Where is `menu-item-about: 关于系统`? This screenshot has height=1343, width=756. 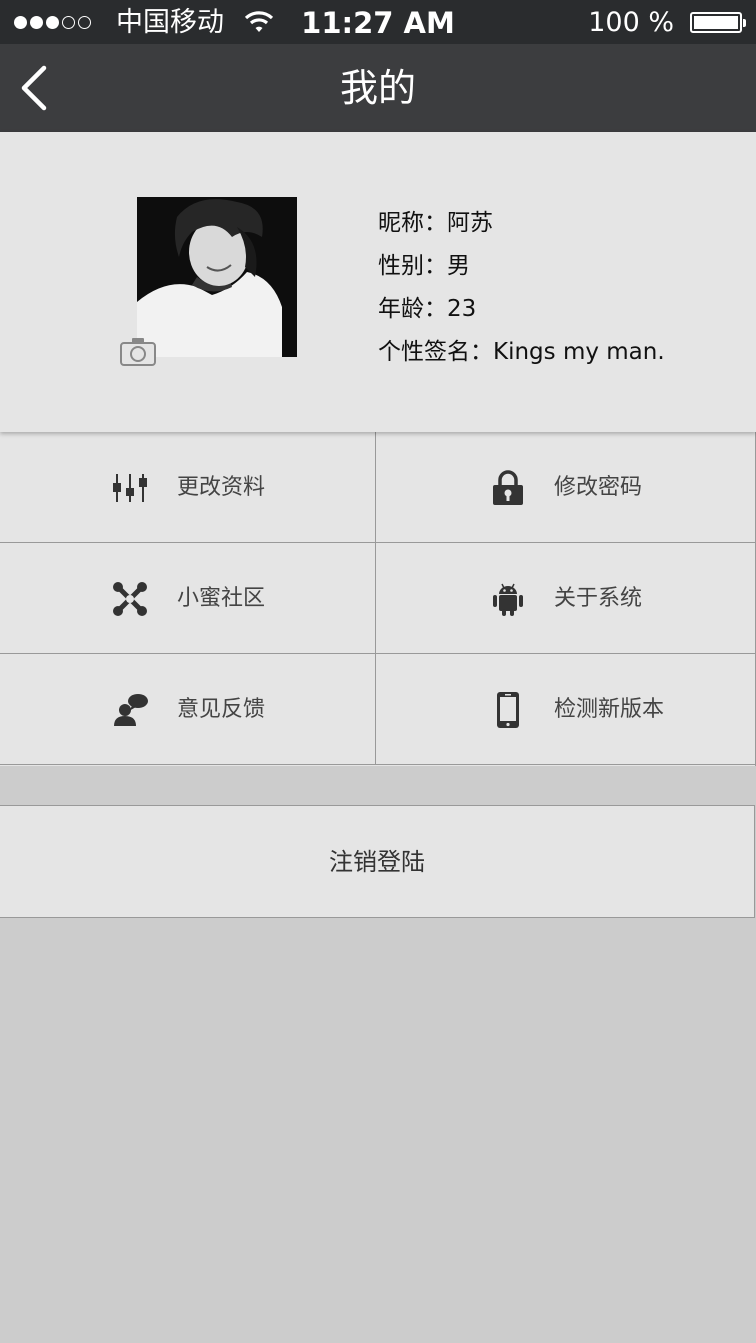
menu-item-about: 关于系统 is located at coordinates (565, 598).